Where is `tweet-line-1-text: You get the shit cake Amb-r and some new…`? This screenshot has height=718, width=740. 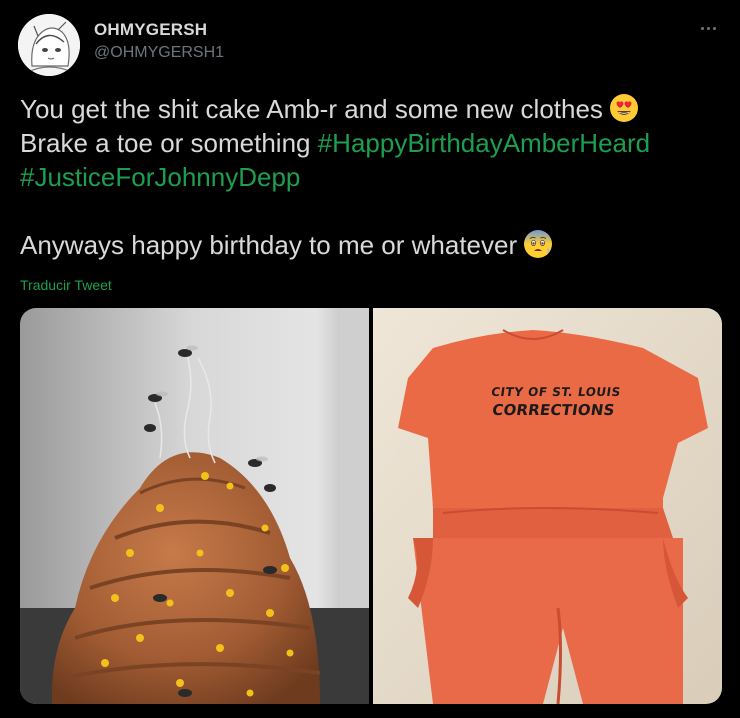
tweet-line-1-text: You get the shit cake Amb-r and some new… is located at coordinates (311, 109).